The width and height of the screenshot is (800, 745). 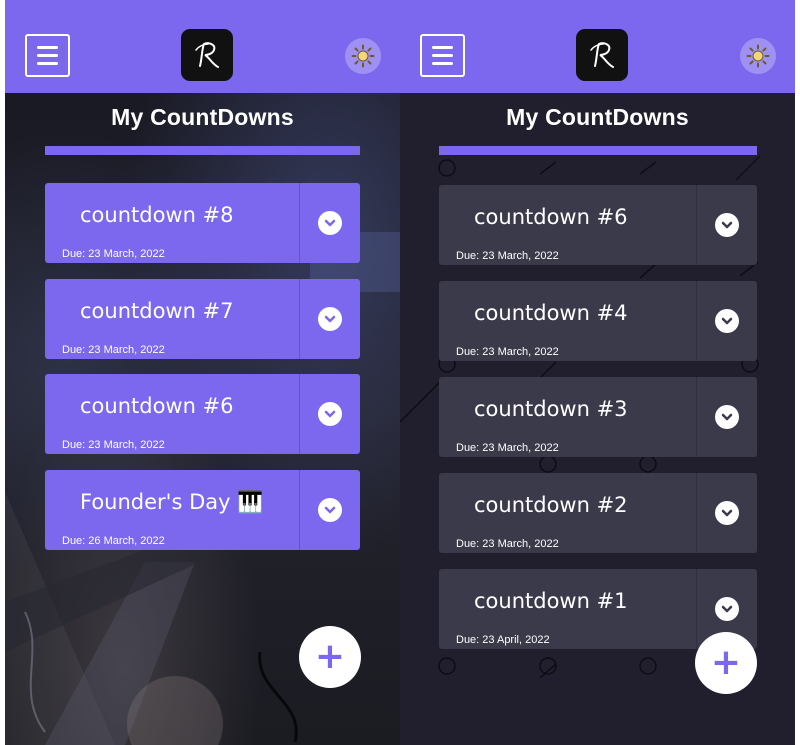 I want to click on countdown-card: countdown #7 Due: 23 March, 2022, so click(x=202, y=319).